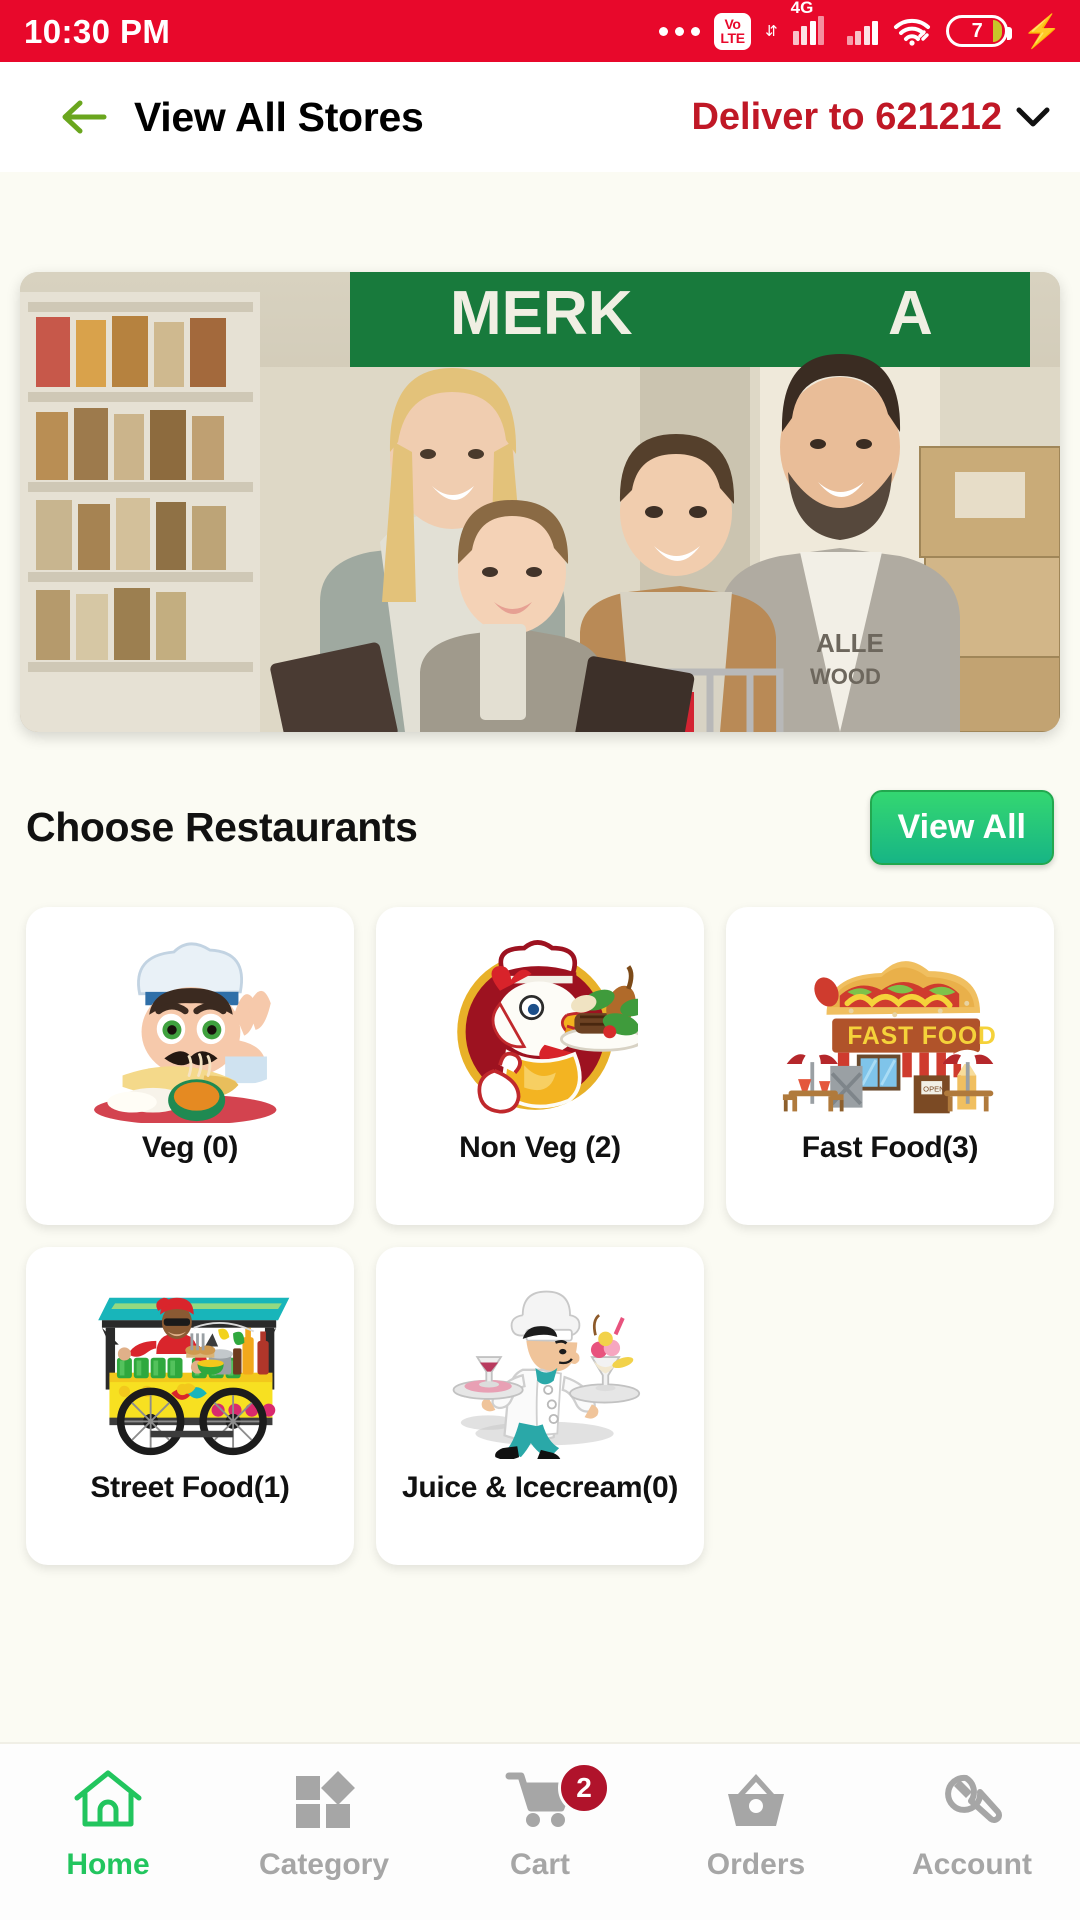 Image resolution: width=1080 pixels, height=1920 pixels. What do you see at coordinates (324, 1800) in the screenshot?
I see `grid-icon` at bounding box center [324, 1800].